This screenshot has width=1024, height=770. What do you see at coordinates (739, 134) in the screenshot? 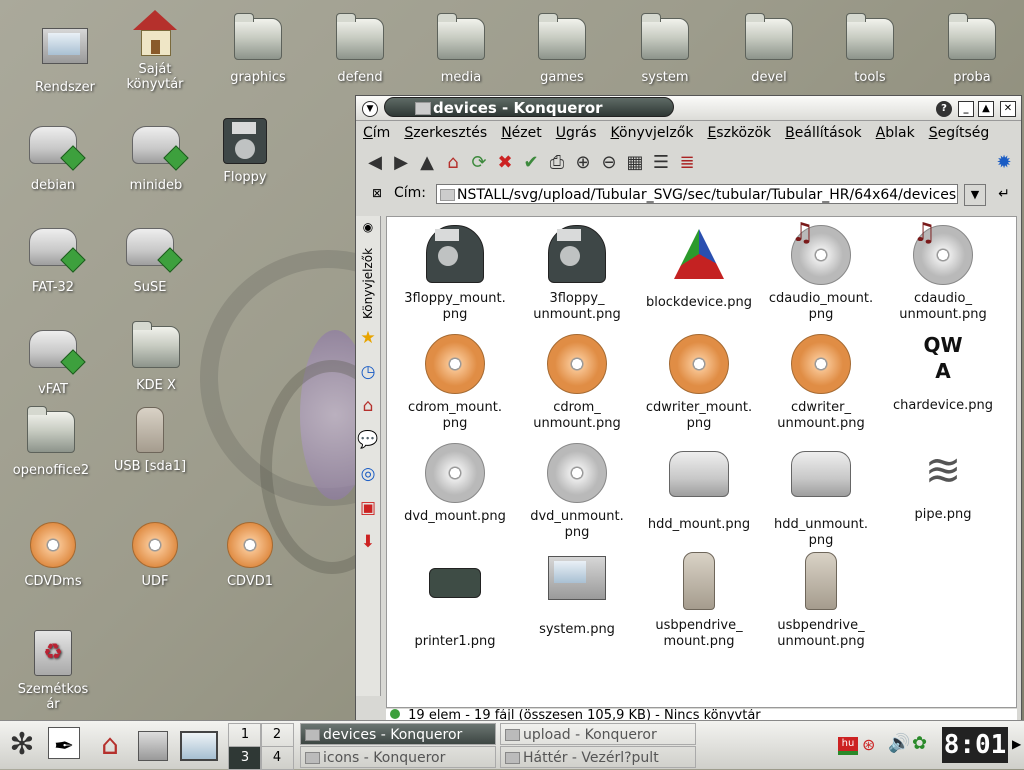
I see `menu-eszk-z-k: Eszközök` at bounding box center [739, 134].